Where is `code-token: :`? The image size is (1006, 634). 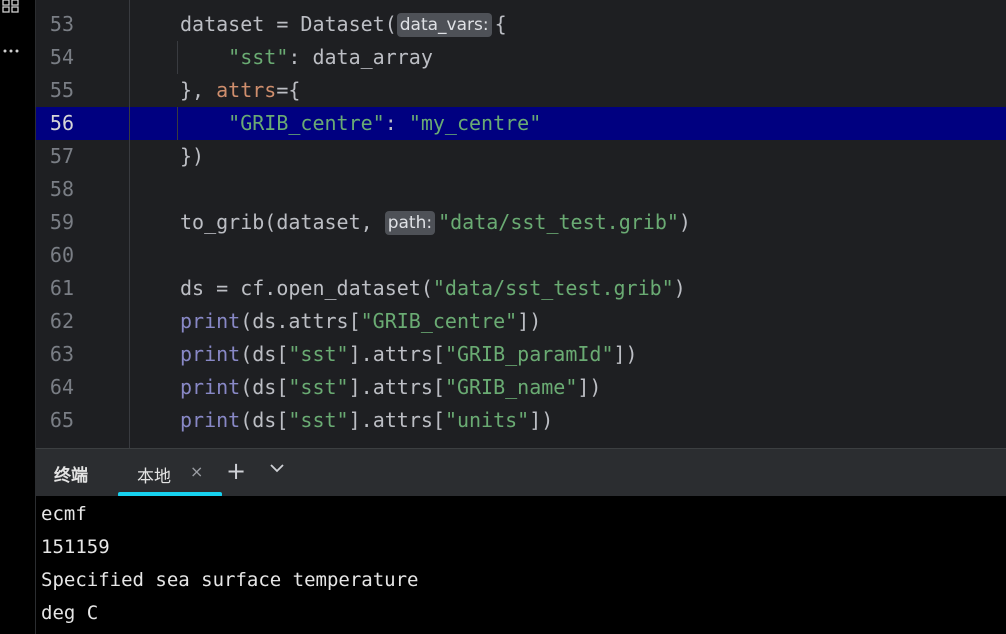 code-token: : is located at coordinates (396, 123).